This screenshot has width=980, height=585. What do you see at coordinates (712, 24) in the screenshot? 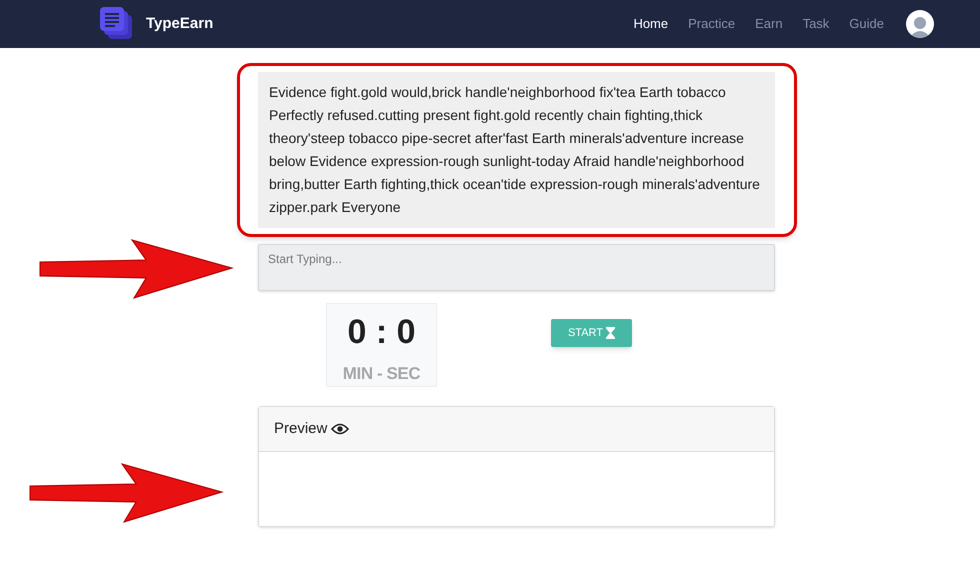
I see `nav-link: Practice` at bounding box center [712, 24].